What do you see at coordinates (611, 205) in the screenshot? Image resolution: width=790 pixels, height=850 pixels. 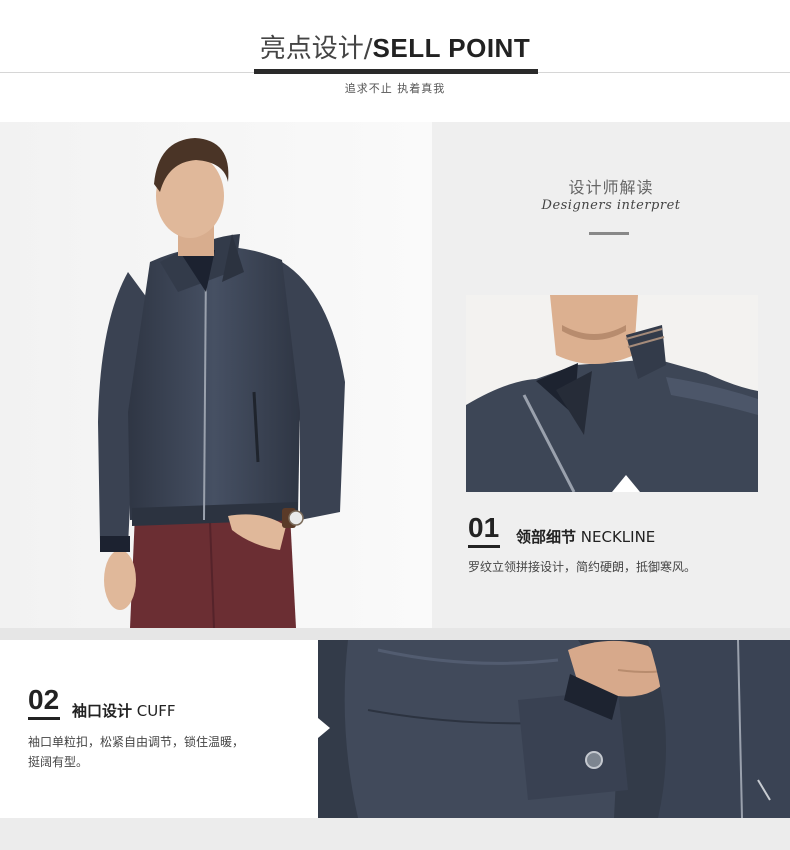 I see `interpret-title-en: Designers interpret` at bounding box center [611, 205].